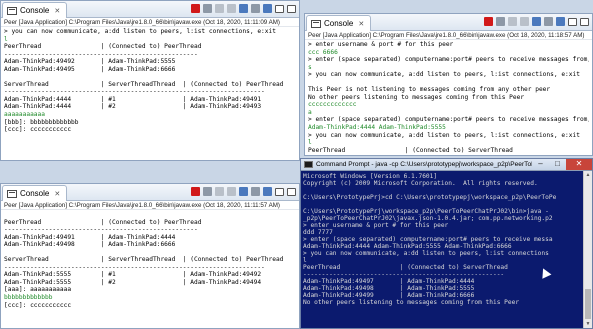 This screenshot has height=329, width=593. I want to click on scrollbar-thumb, so click(588, 304).